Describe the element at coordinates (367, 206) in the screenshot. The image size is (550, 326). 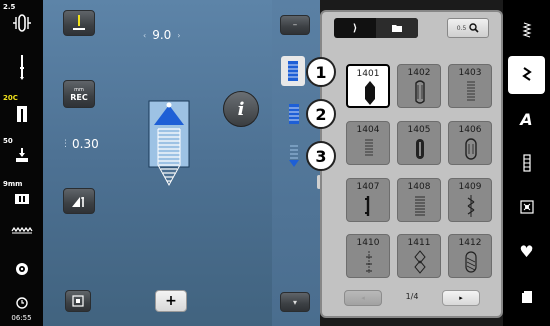
I see `keyhole-buttonhole-icon` at that location.